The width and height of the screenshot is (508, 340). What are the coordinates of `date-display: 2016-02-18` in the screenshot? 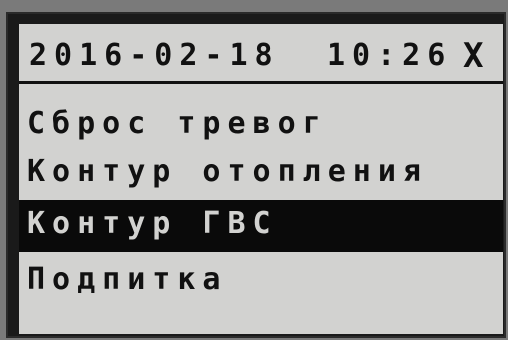 It's located at (154, 55).